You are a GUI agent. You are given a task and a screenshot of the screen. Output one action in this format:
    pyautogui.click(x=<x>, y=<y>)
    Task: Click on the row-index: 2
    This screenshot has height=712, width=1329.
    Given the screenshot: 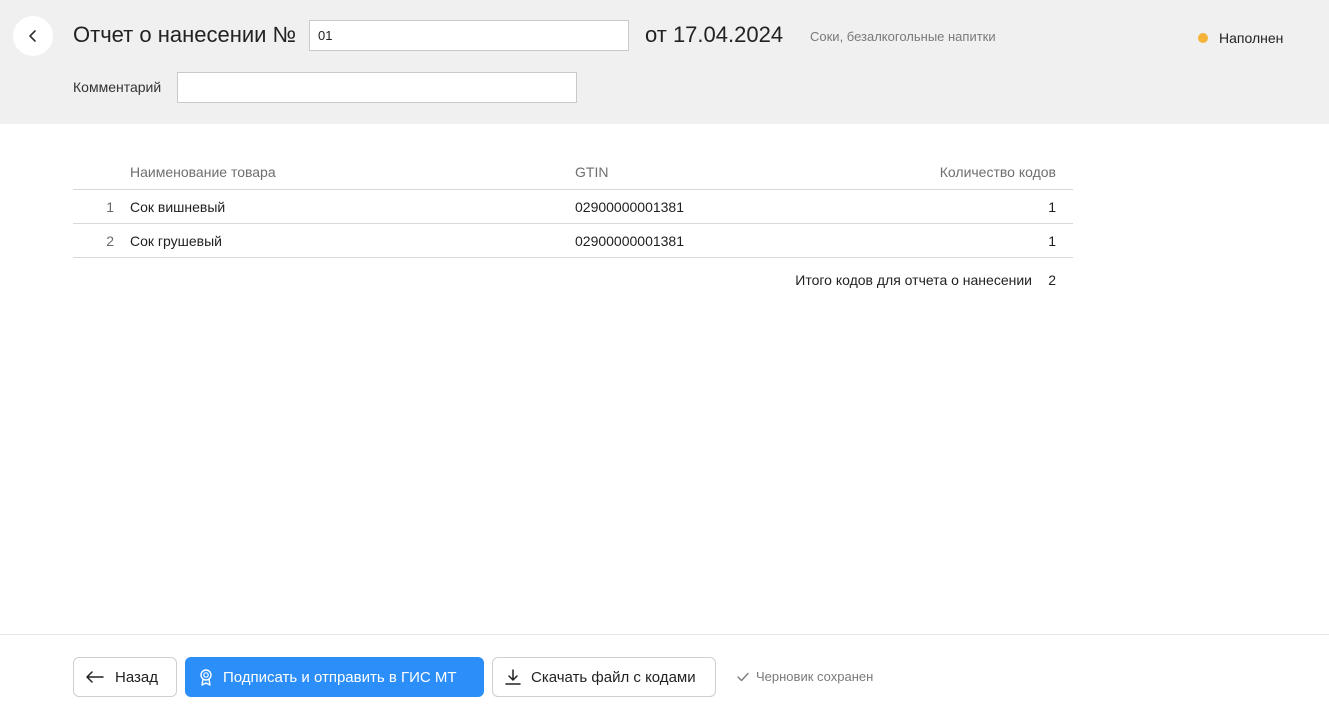 What is the action you would take?
    pyautogui.click(x=110, y=241)
    